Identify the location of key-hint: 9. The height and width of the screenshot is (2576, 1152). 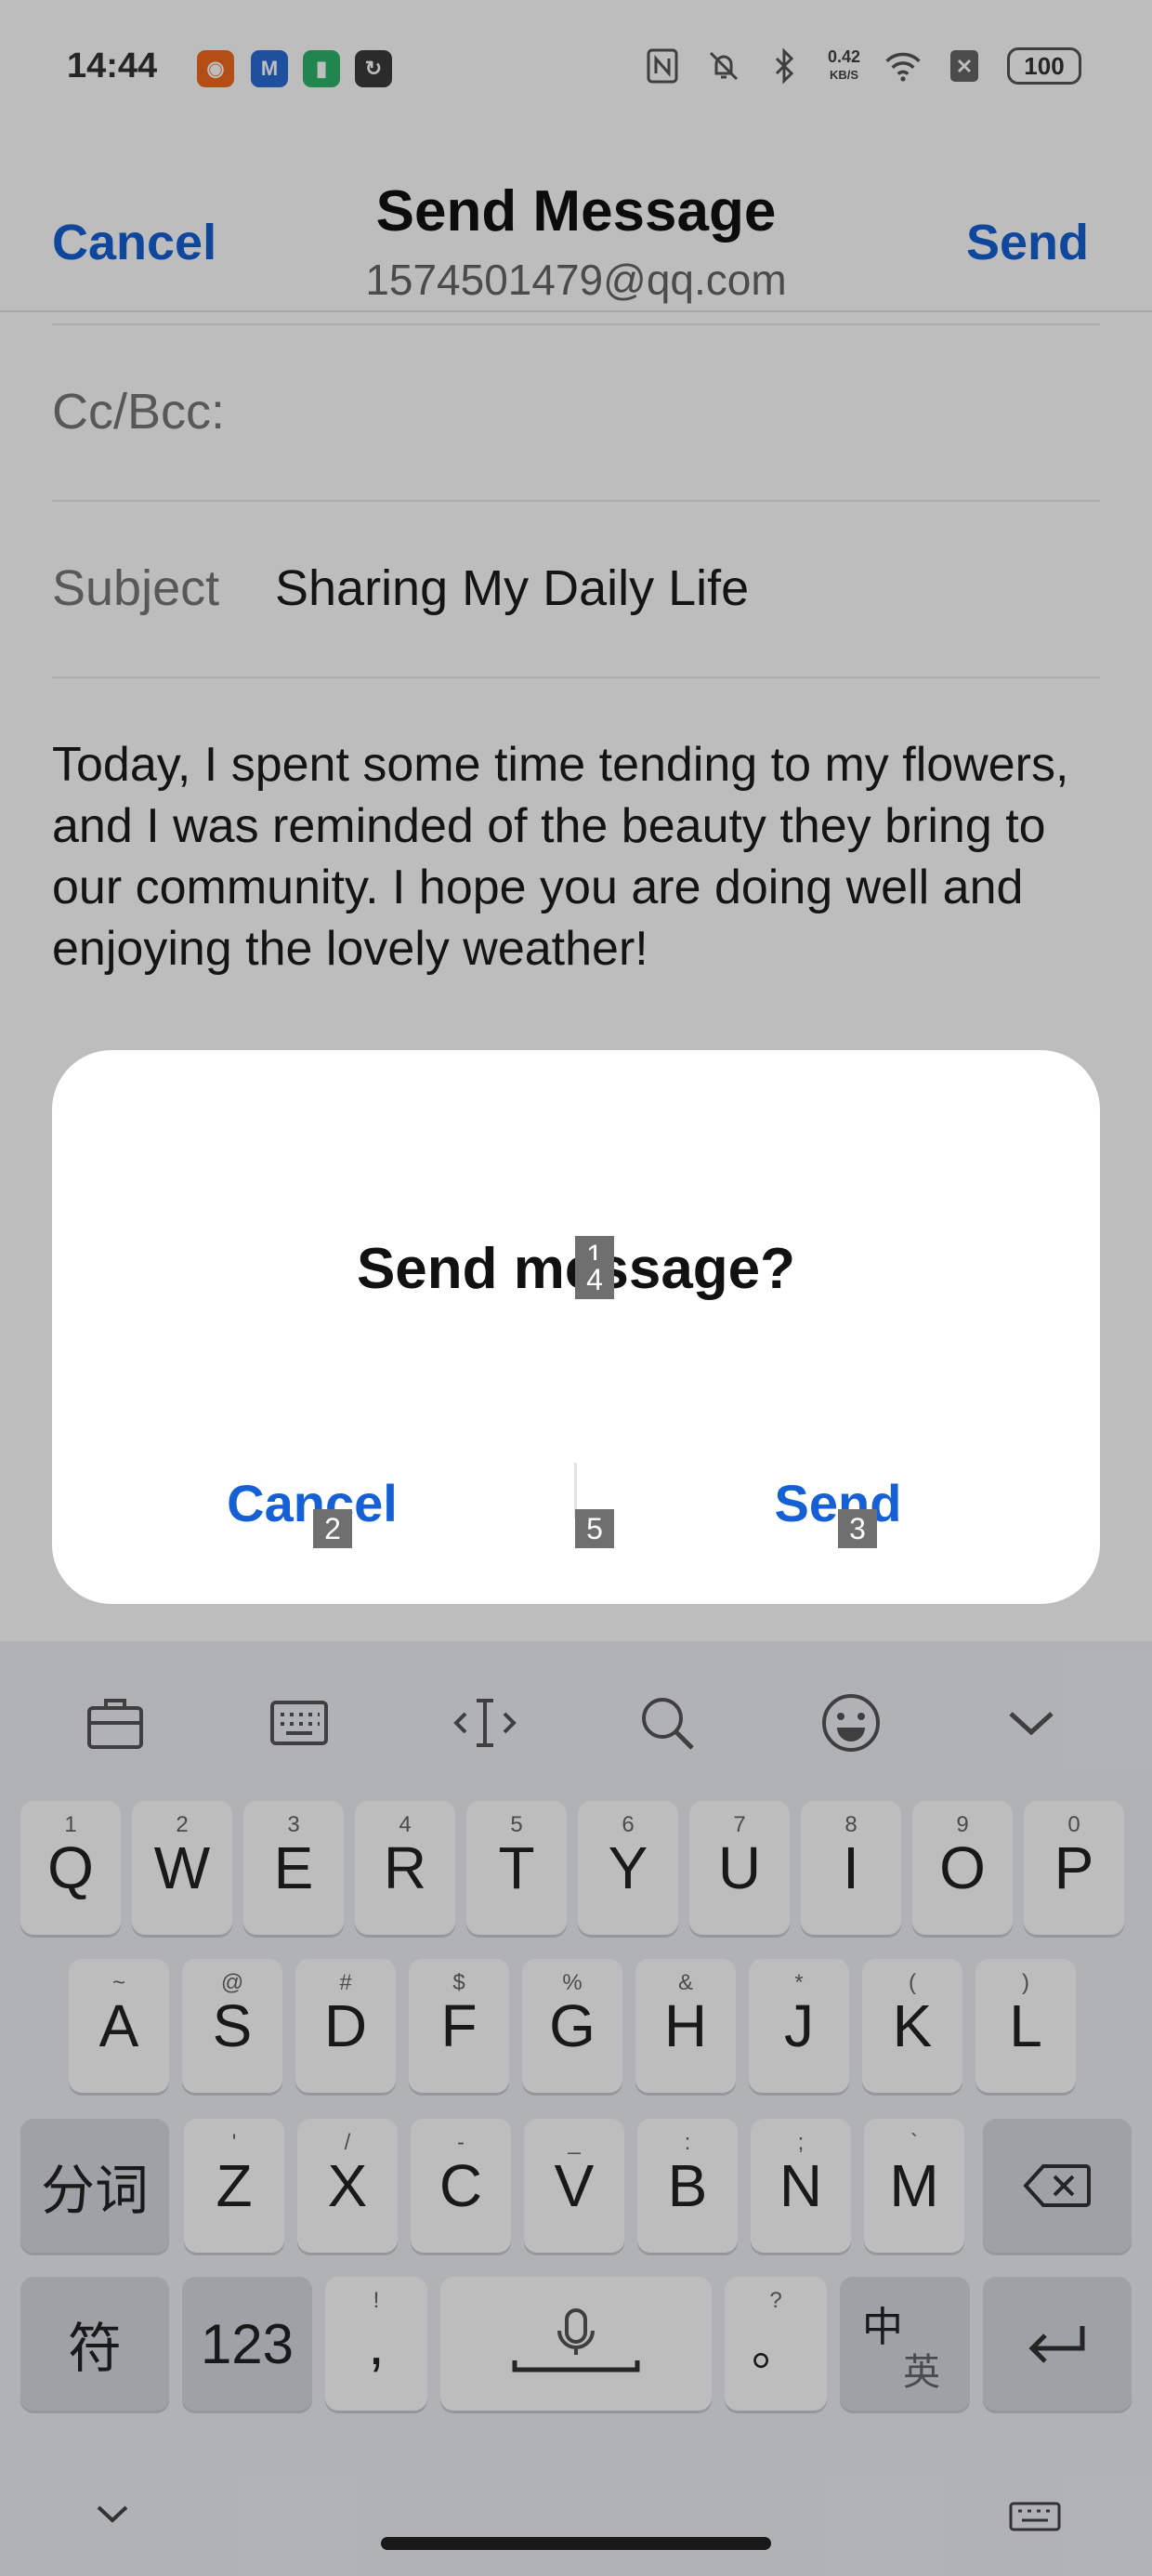
(962, 1824).